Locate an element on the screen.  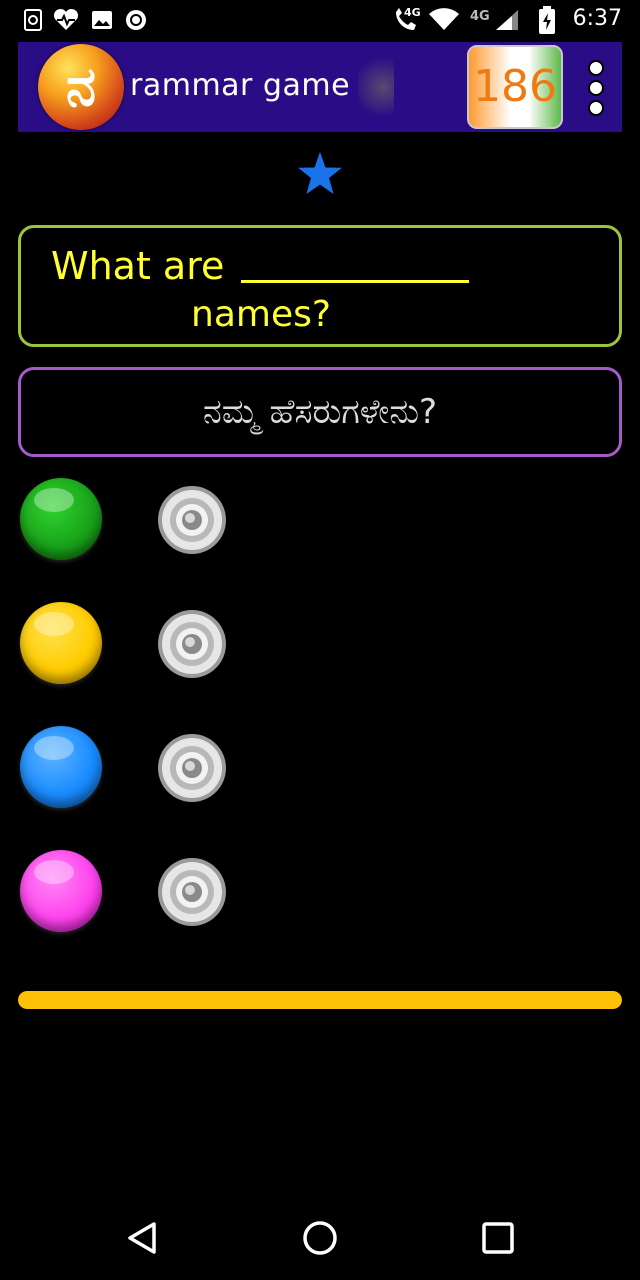
score-value: 186 is located at coordinates (515, 86).